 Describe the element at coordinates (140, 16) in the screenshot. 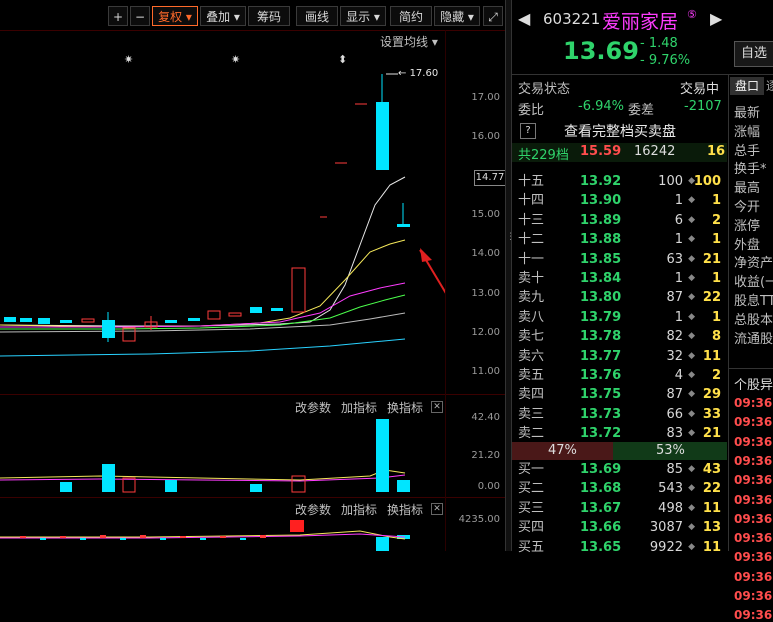

I see `zoom-out-button: −` at that location.